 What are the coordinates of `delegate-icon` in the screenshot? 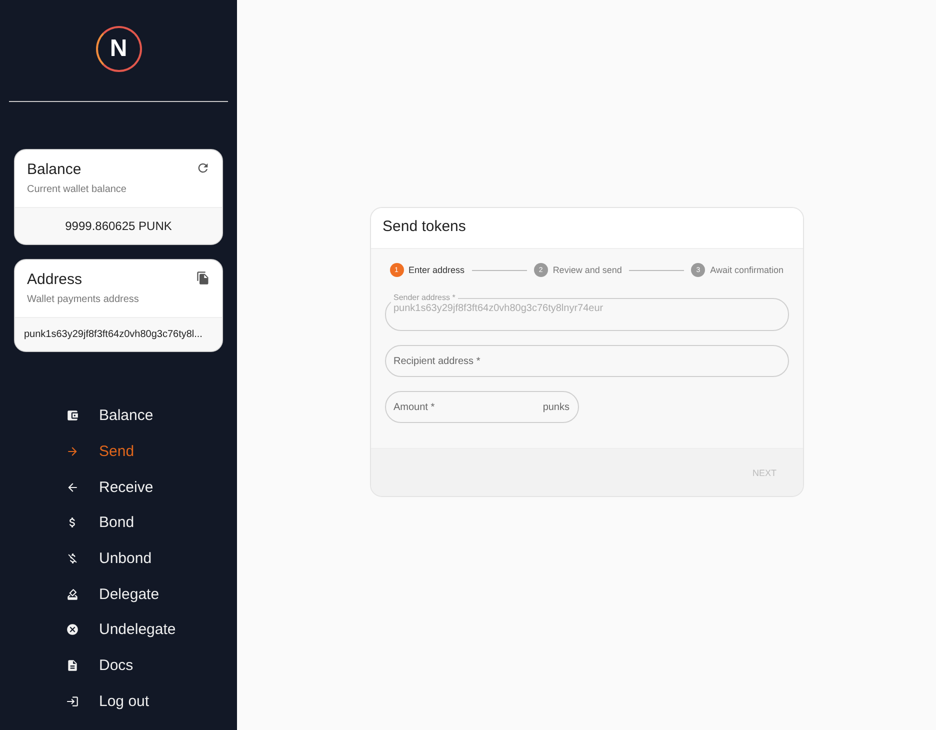 It's located at (72, 594).